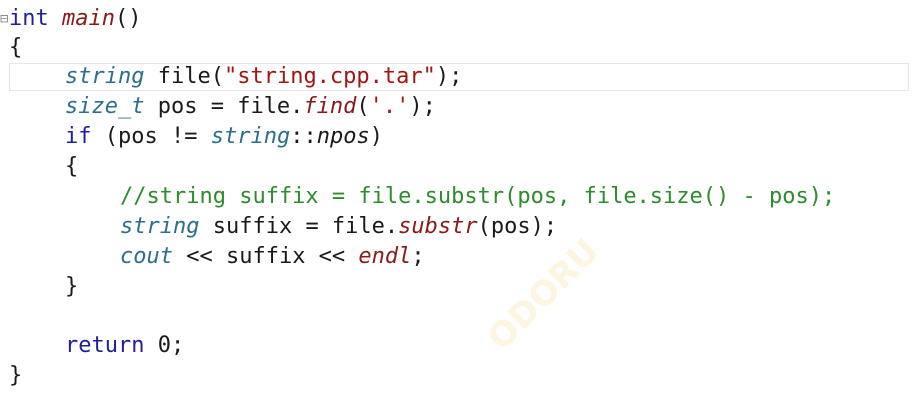 Image resolution: width=915 pixels, height=414 pixels. What do you see at coordinates (105, 106) in the screenshot?
I see `type-size-t: size_t` at bounding box center [105, 106].